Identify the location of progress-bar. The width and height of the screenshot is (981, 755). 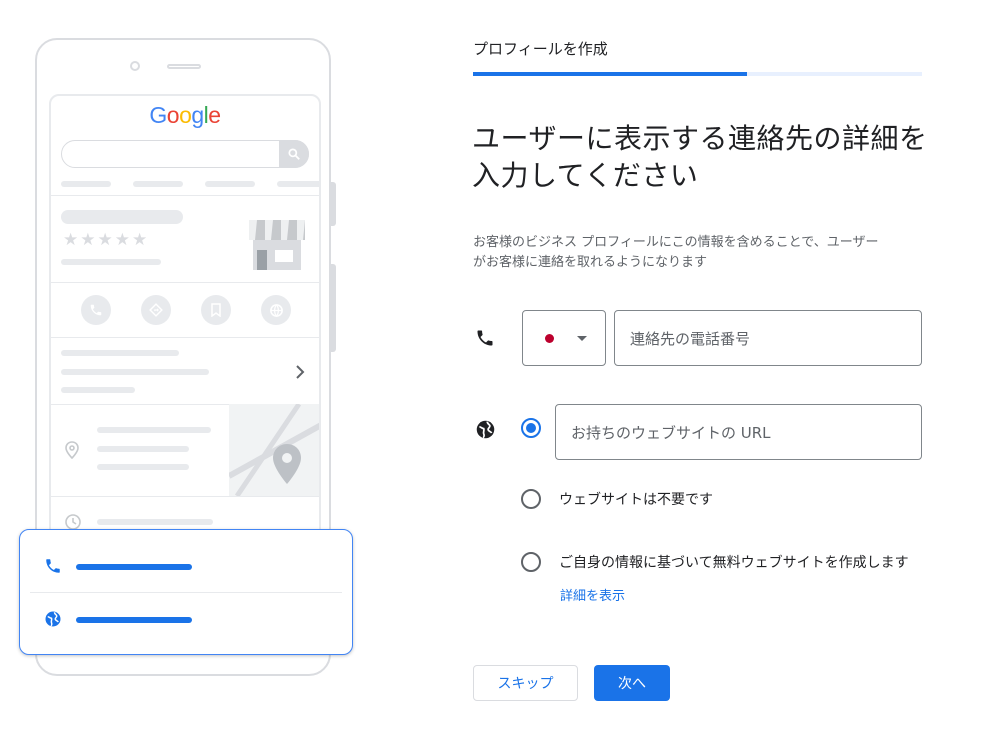
(697, 74).